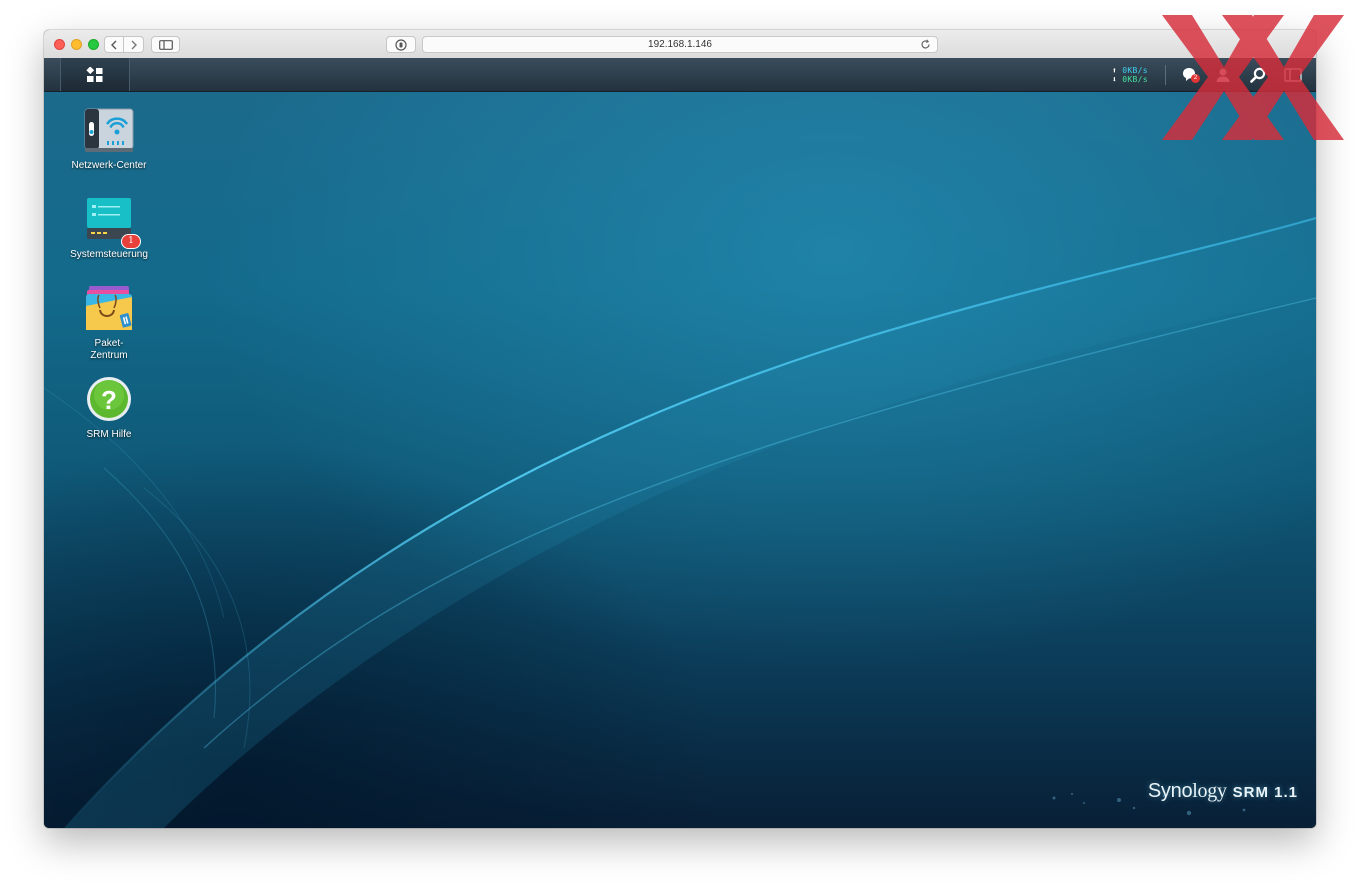  I want to click on main-menu-icon, so click(94, 74).